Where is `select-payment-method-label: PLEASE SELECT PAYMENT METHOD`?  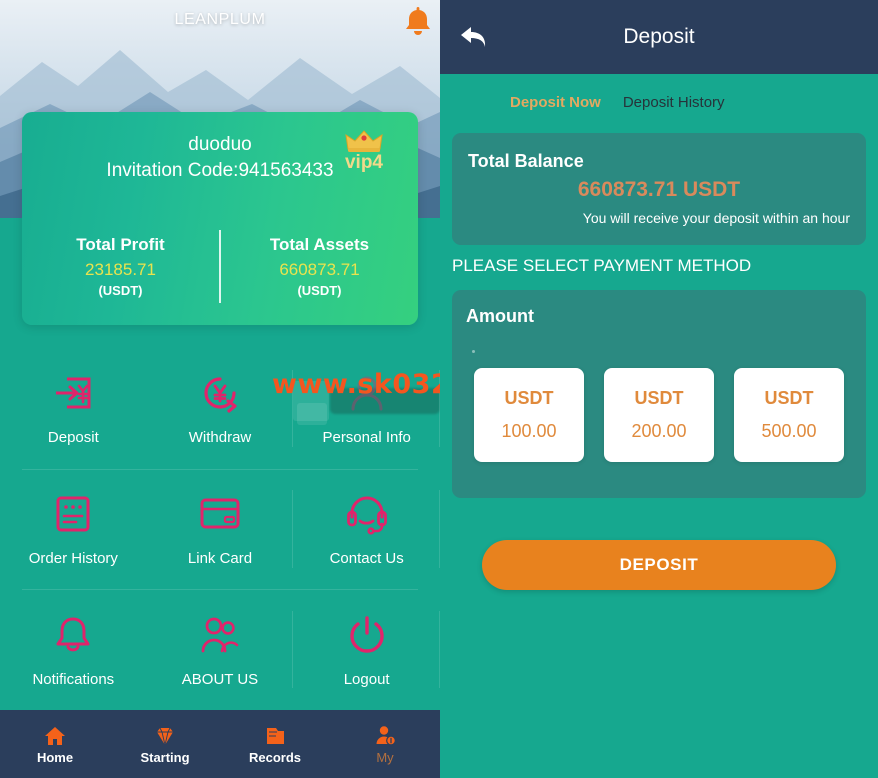 select-payment-method-label: PLEASE SELECT PAYMENT METHOD is located at coordinates (602, 265).